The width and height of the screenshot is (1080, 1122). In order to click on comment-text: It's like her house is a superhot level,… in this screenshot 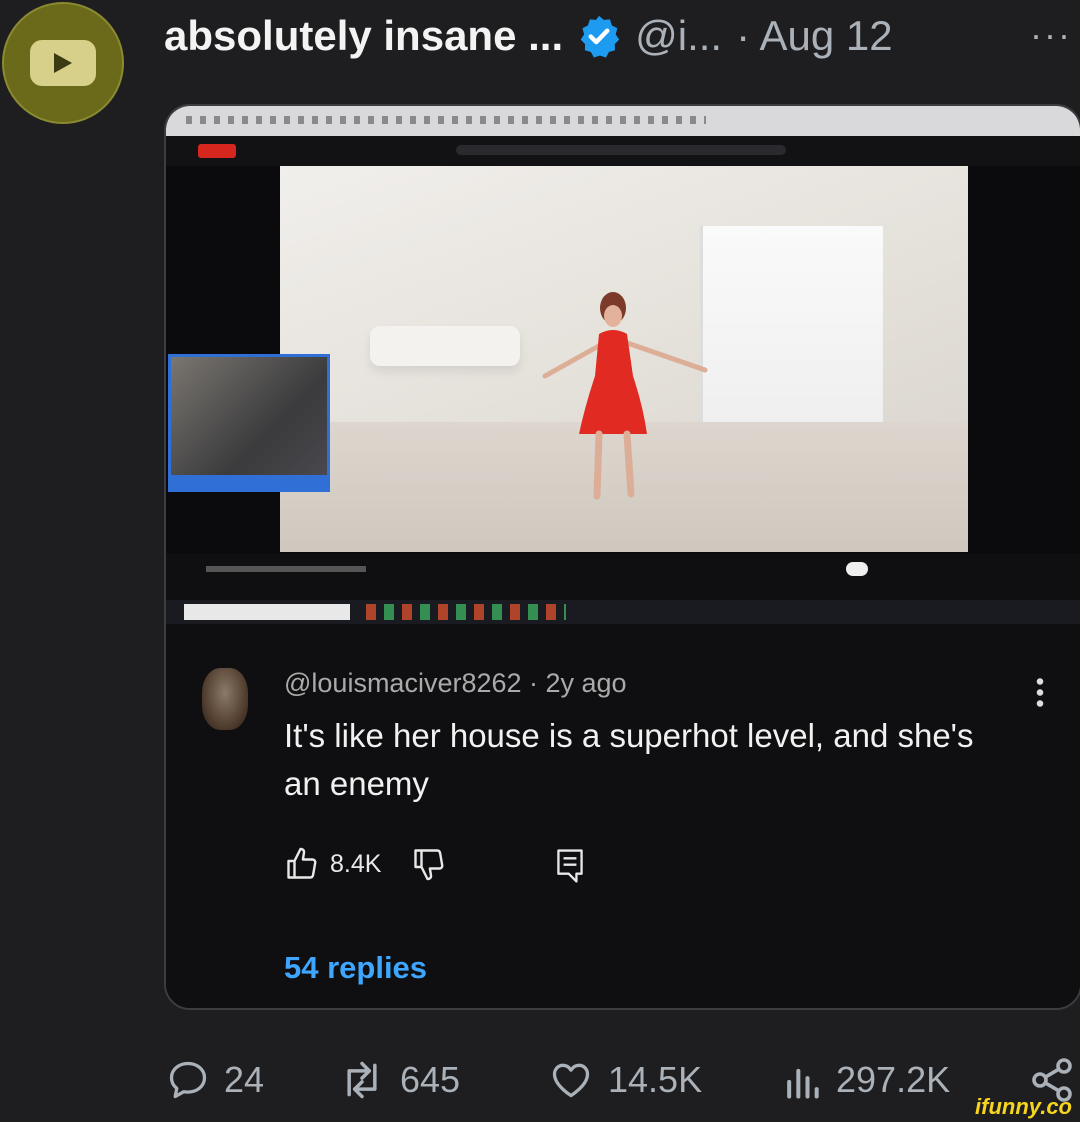, I will do `click(629, 759)`.